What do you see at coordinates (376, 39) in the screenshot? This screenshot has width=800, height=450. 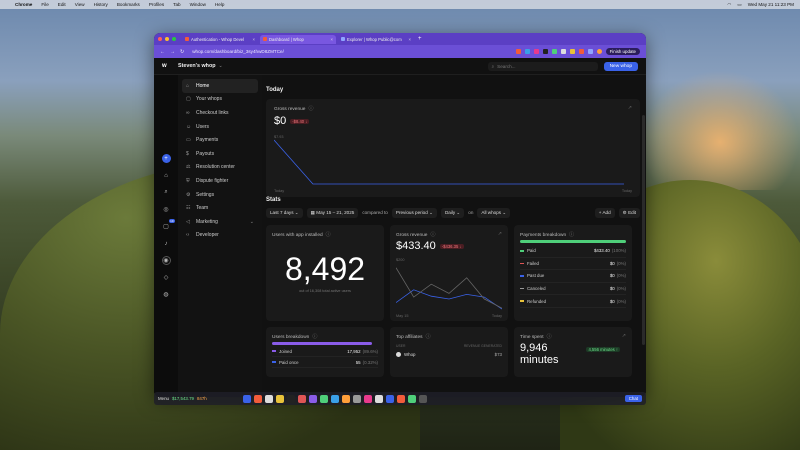 I see `browser-tab: Explorer | Whop Public@com ×` at bounding box center [376, 39].